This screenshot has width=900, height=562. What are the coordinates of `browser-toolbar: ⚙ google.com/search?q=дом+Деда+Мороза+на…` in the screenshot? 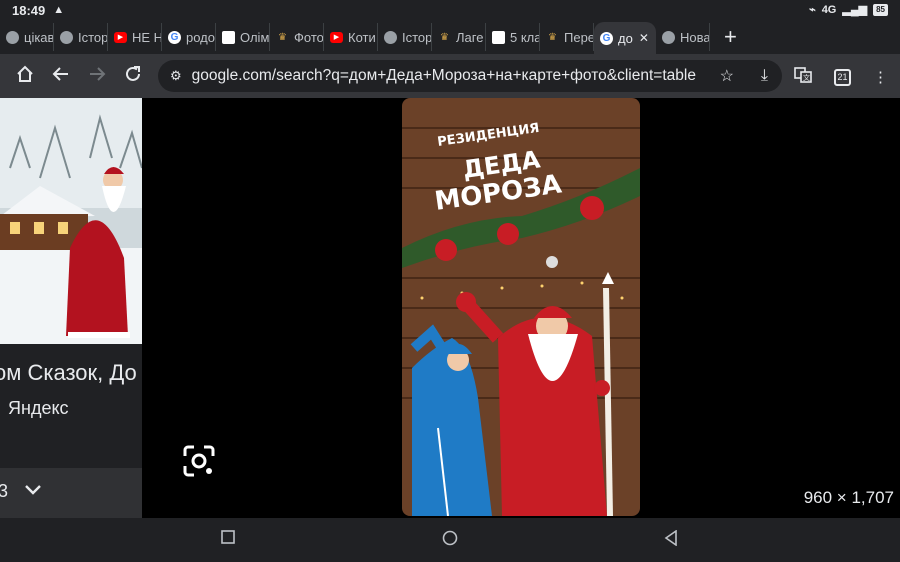 It's located at (450, 76).